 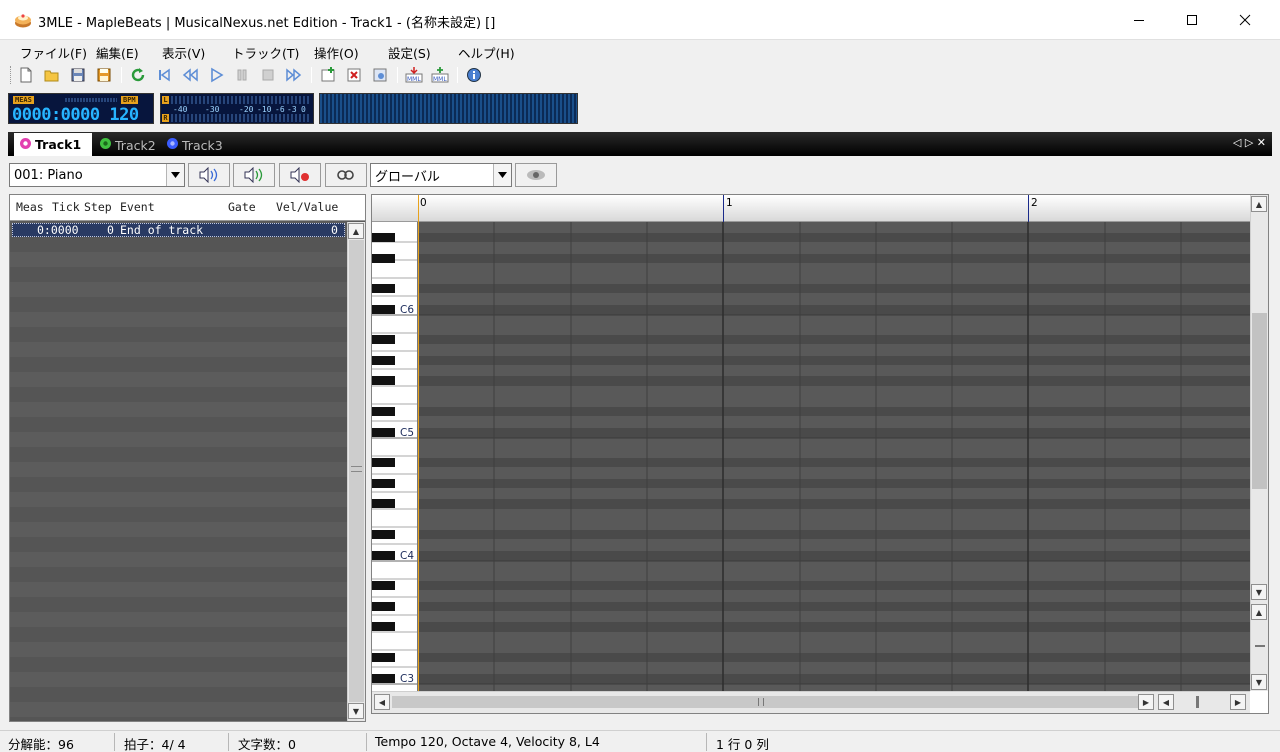 What do you see at coordinates (811, 208) in the screenshot?
I see `measure-ruler: 0 1 2` at bounding box center [811, 208].